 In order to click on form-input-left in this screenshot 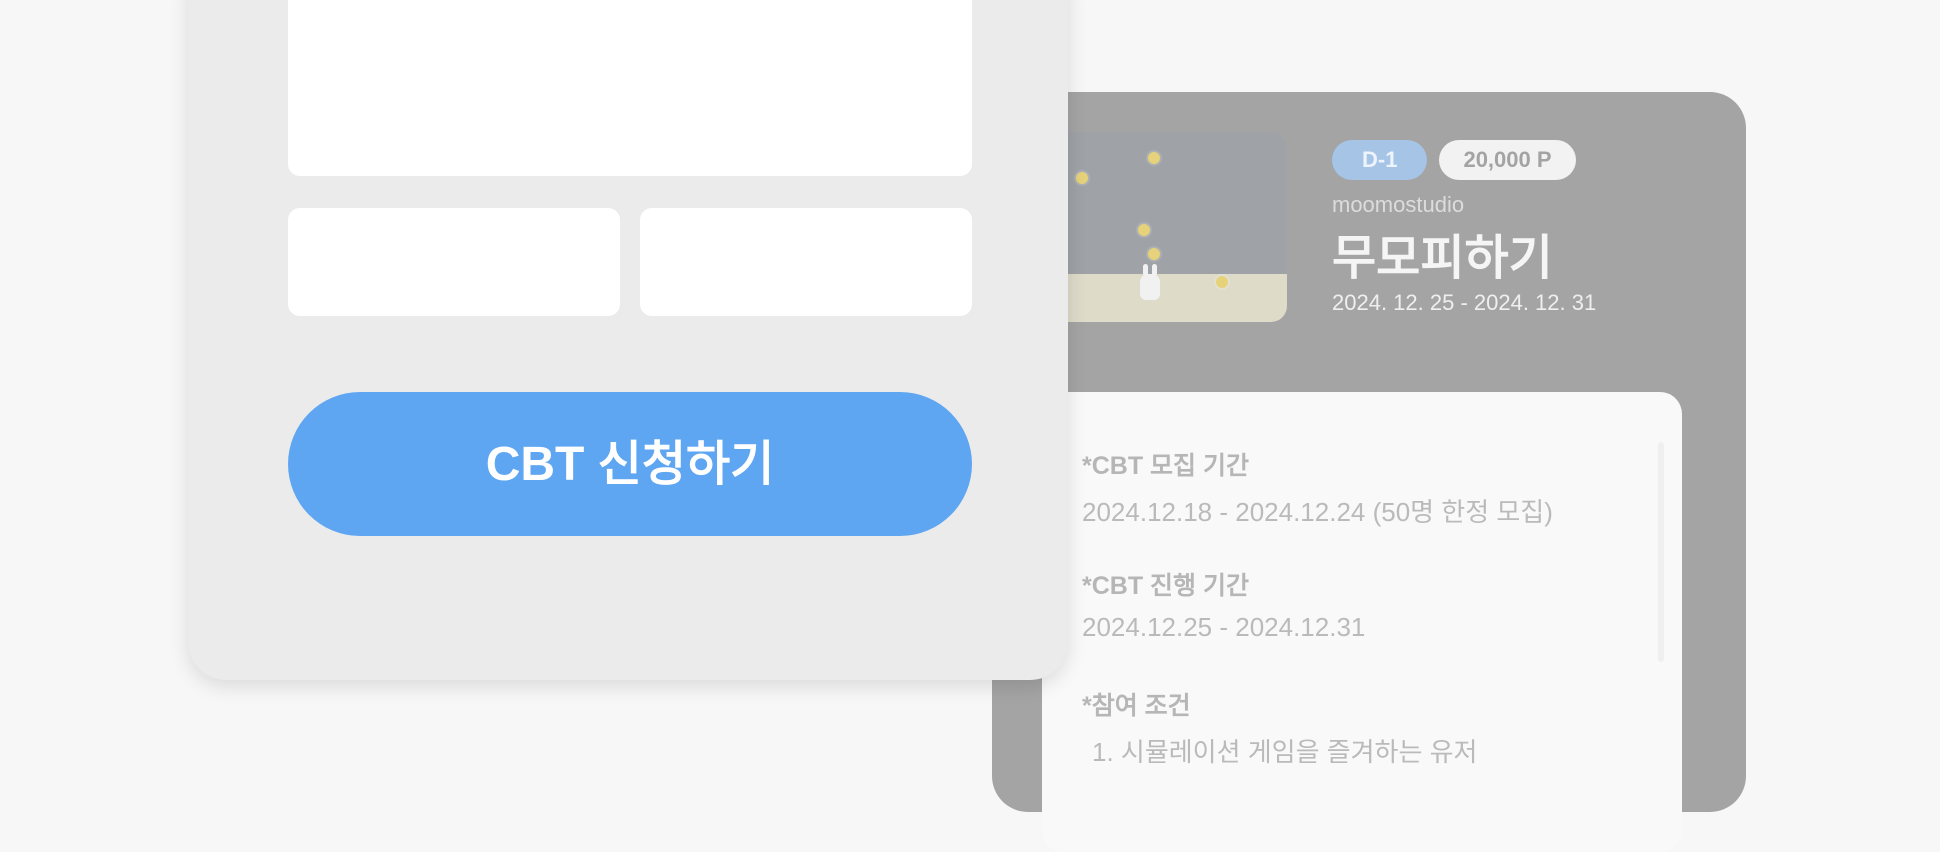, I will do `click(454, 262)`.